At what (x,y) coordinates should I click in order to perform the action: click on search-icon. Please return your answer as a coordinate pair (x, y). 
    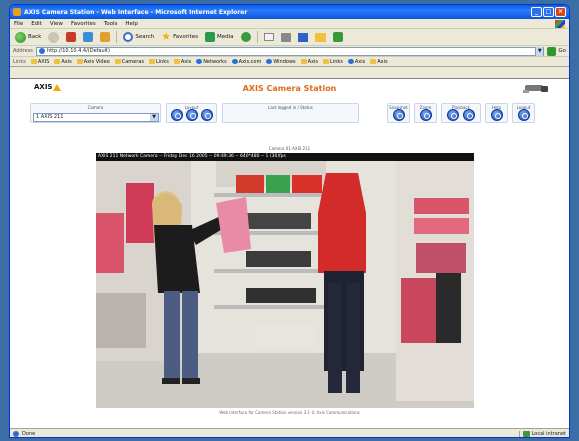
    Looking at the image, I should click on (128, 37).